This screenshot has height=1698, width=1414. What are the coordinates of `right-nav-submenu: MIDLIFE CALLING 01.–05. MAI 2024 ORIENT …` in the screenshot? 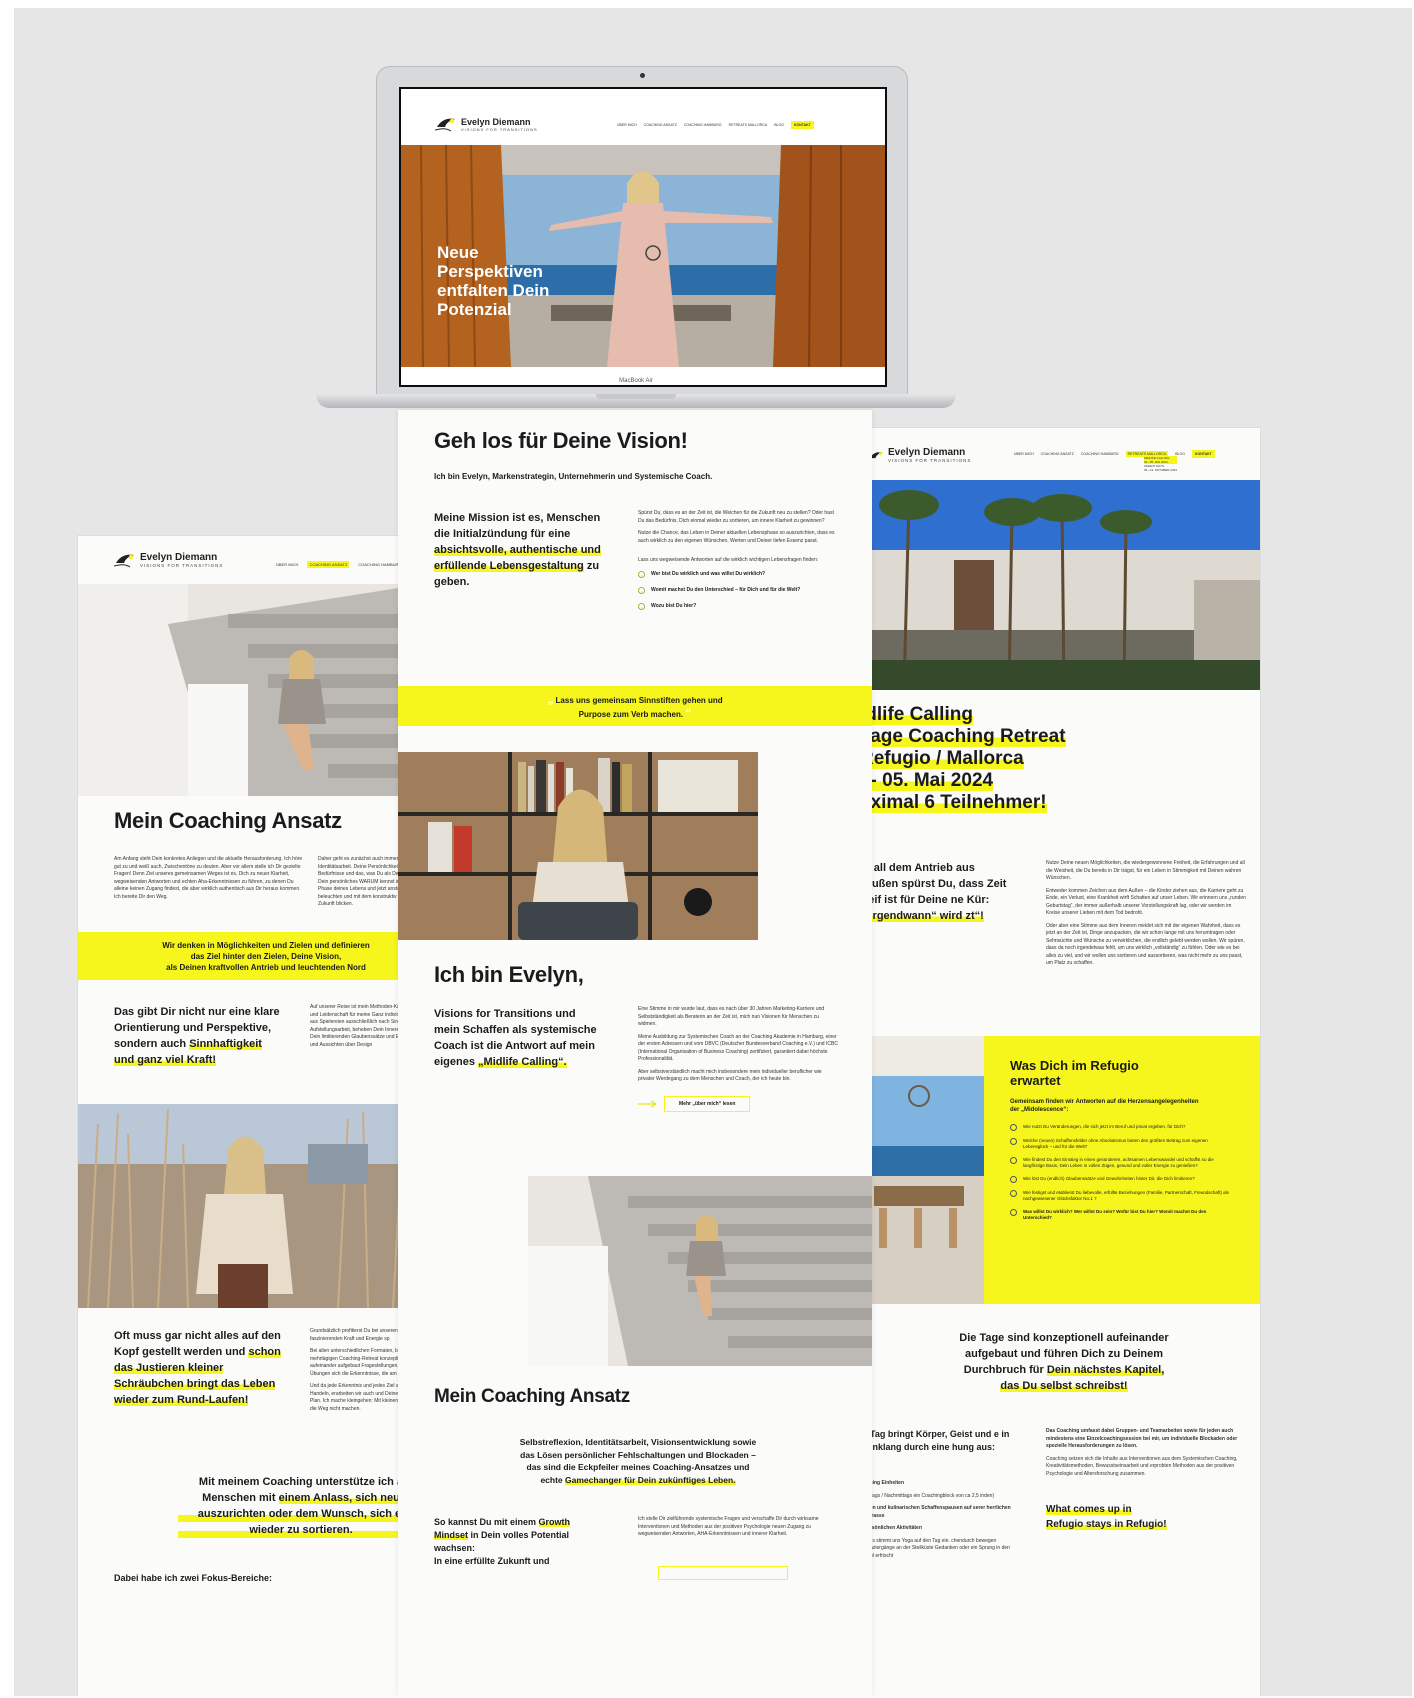 It's located at (1160, 464).